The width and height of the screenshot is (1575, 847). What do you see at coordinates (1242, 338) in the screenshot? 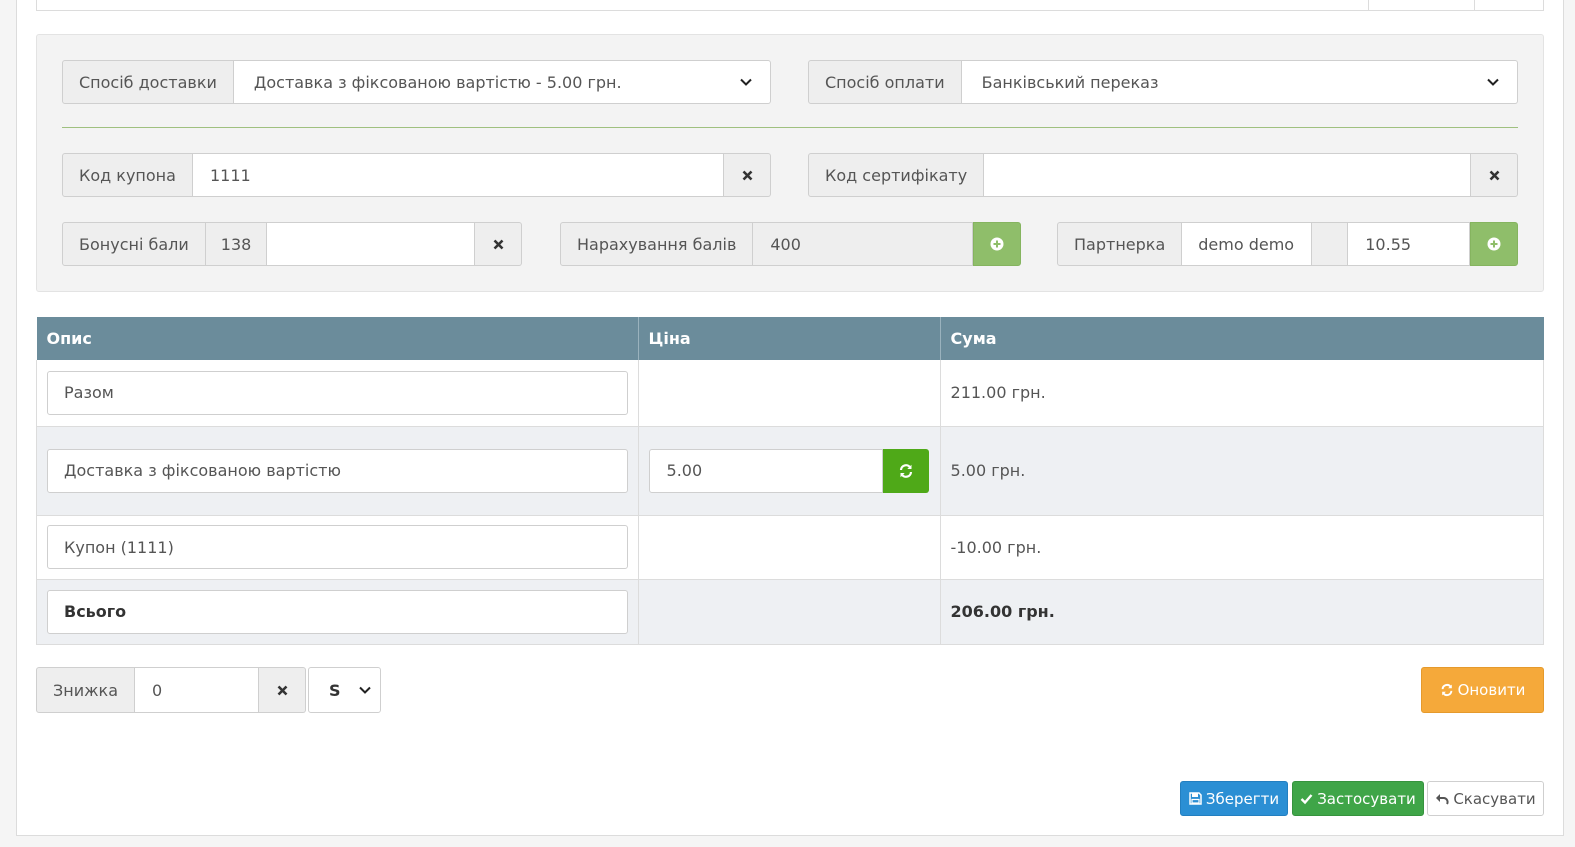
I see `column-header-sum: Сума` at bounding box center [1242, 338].